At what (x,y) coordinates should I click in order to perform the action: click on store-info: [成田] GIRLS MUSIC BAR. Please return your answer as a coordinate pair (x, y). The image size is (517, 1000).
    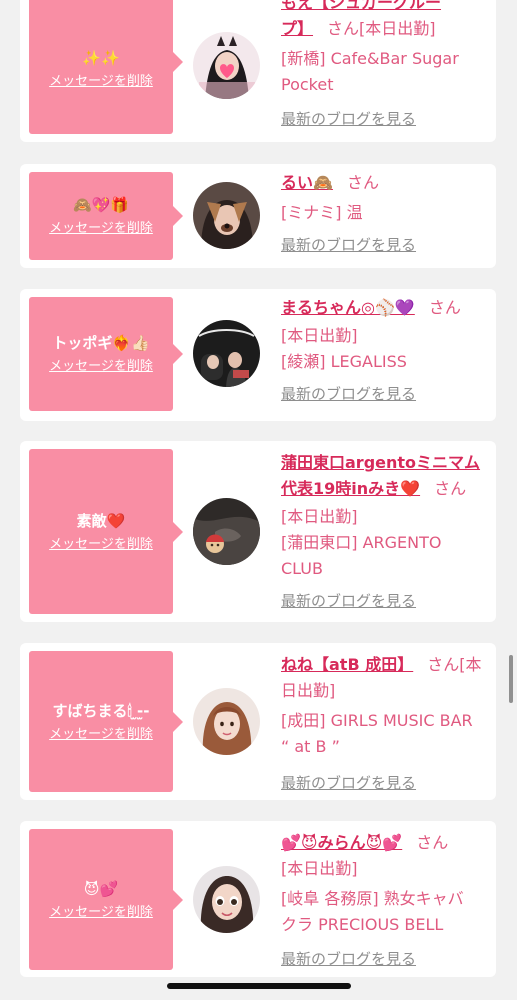
    Looking at the image, I should click on (377, 720).